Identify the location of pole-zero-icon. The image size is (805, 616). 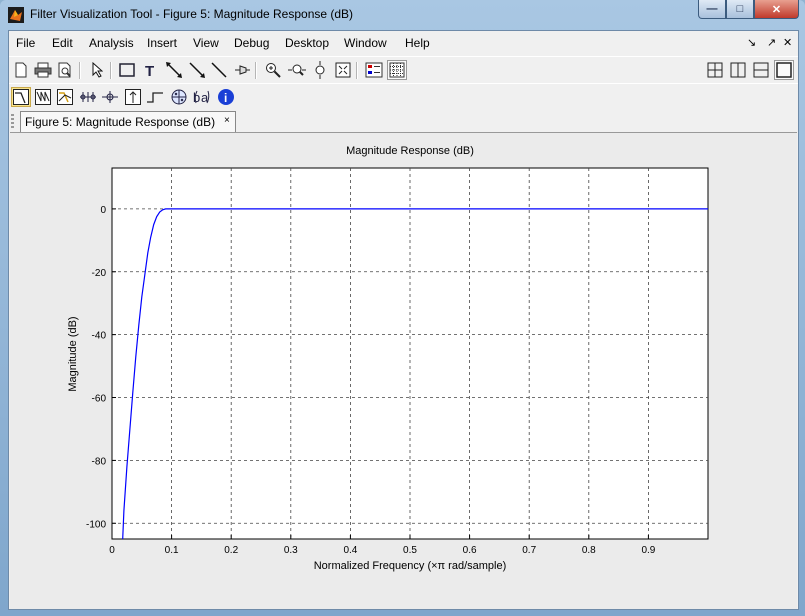
(179, 97).